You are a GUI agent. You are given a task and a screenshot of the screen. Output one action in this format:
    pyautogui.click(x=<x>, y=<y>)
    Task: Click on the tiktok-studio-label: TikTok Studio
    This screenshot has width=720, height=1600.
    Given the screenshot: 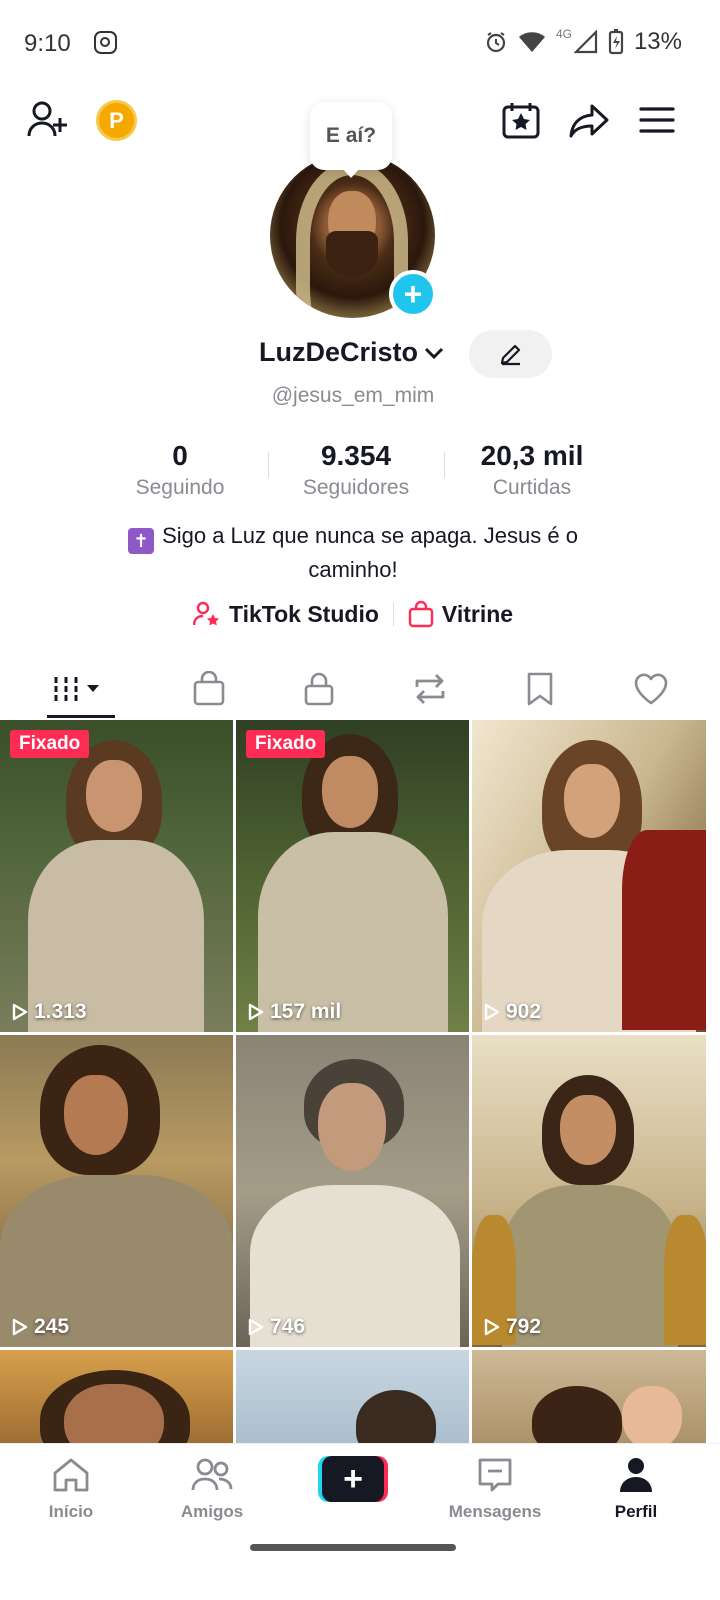 What is the action you would take?
    pyautogui.click(x=303, y=613)
    